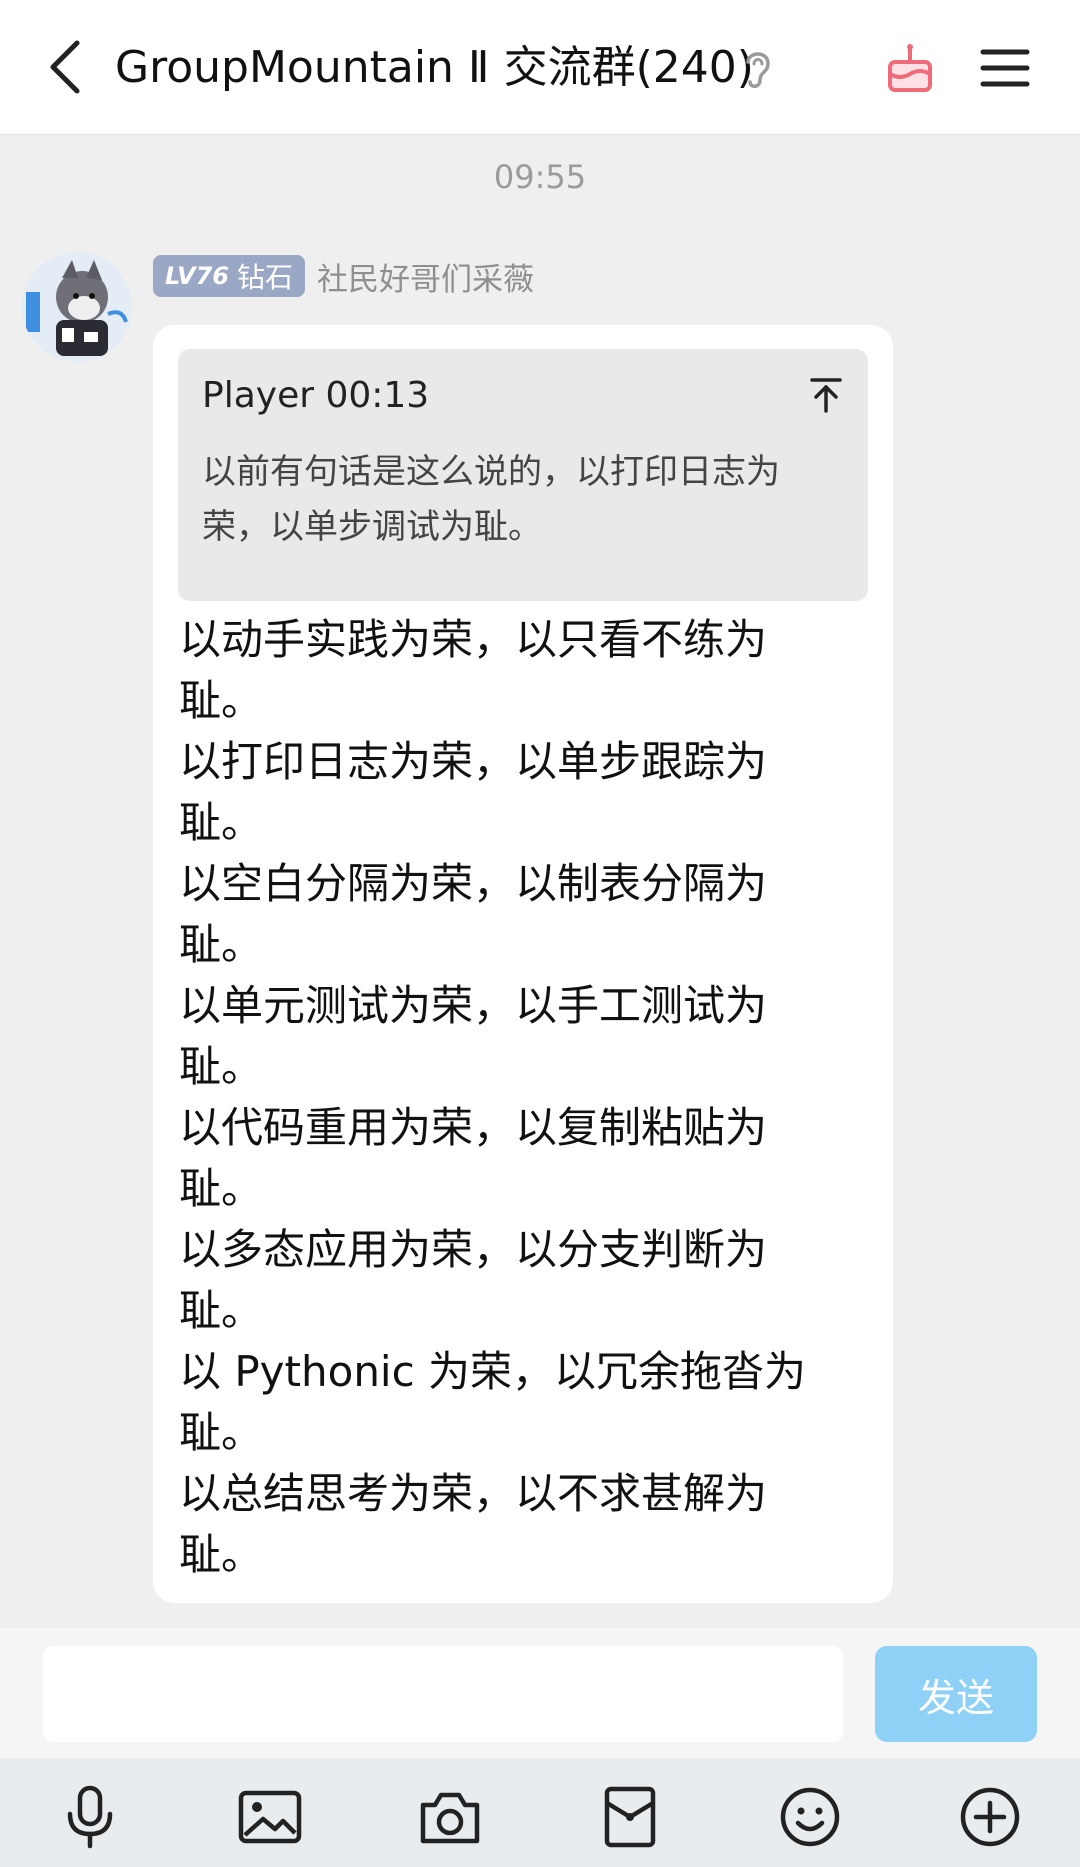 This screenshot has height=1867, width=1080. I want to click on gallery-button, so click(270, 1817).